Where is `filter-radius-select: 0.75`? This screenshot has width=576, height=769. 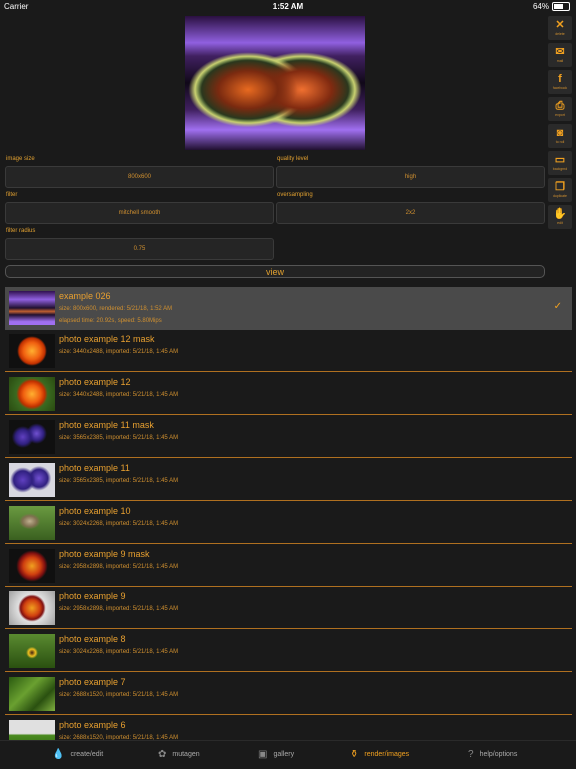 filter-radius-select: 0.75 is located at coordinates (139, 249).